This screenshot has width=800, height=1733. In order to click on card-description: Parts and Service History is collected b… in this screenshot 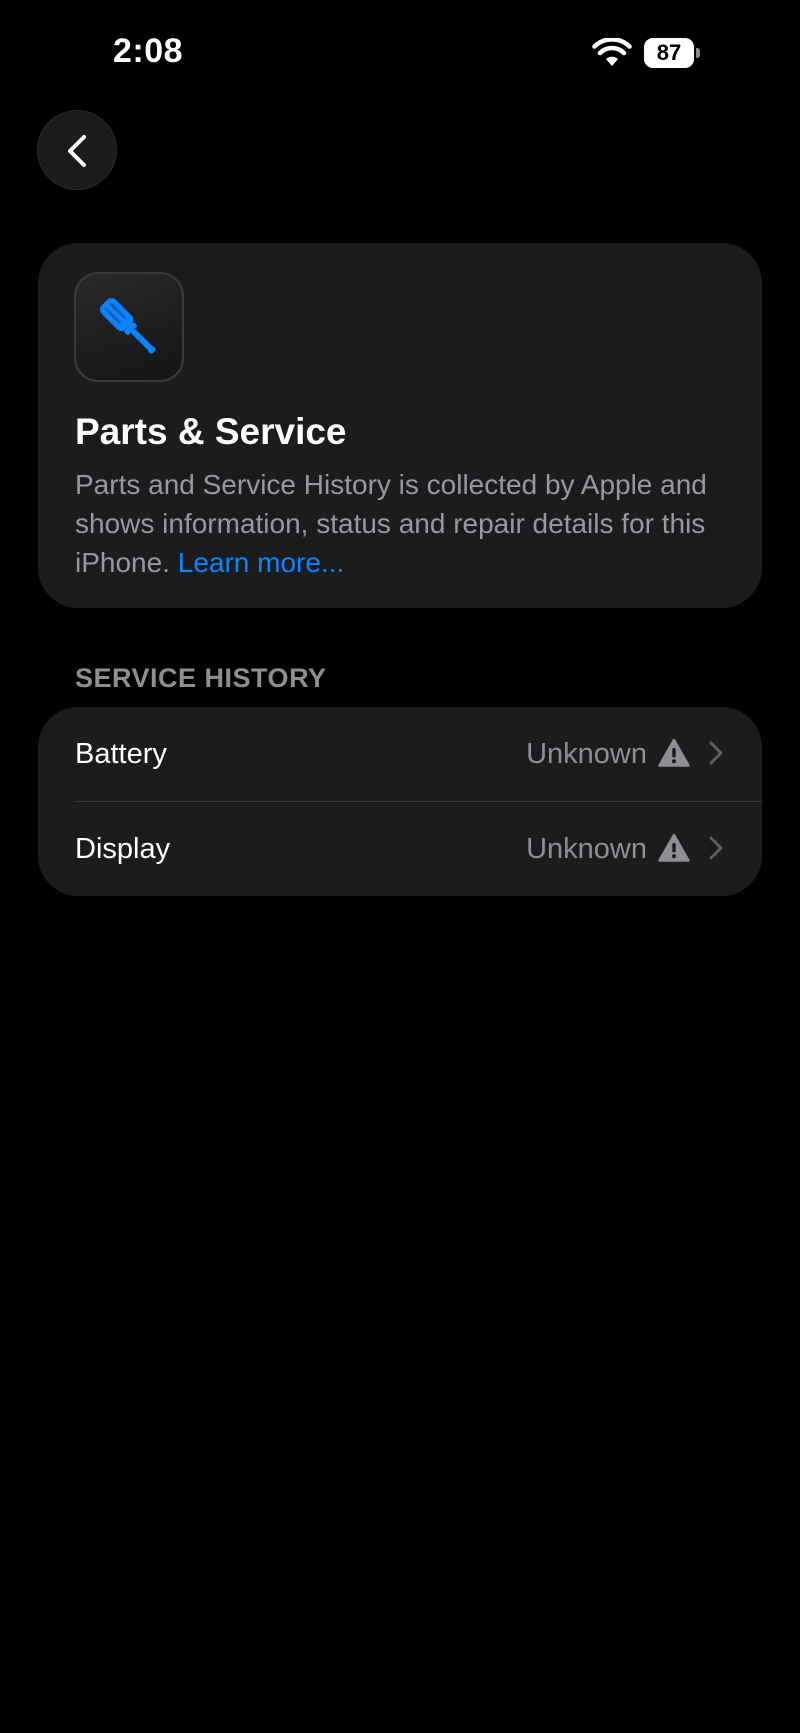, I will do `click(405, 523)`.